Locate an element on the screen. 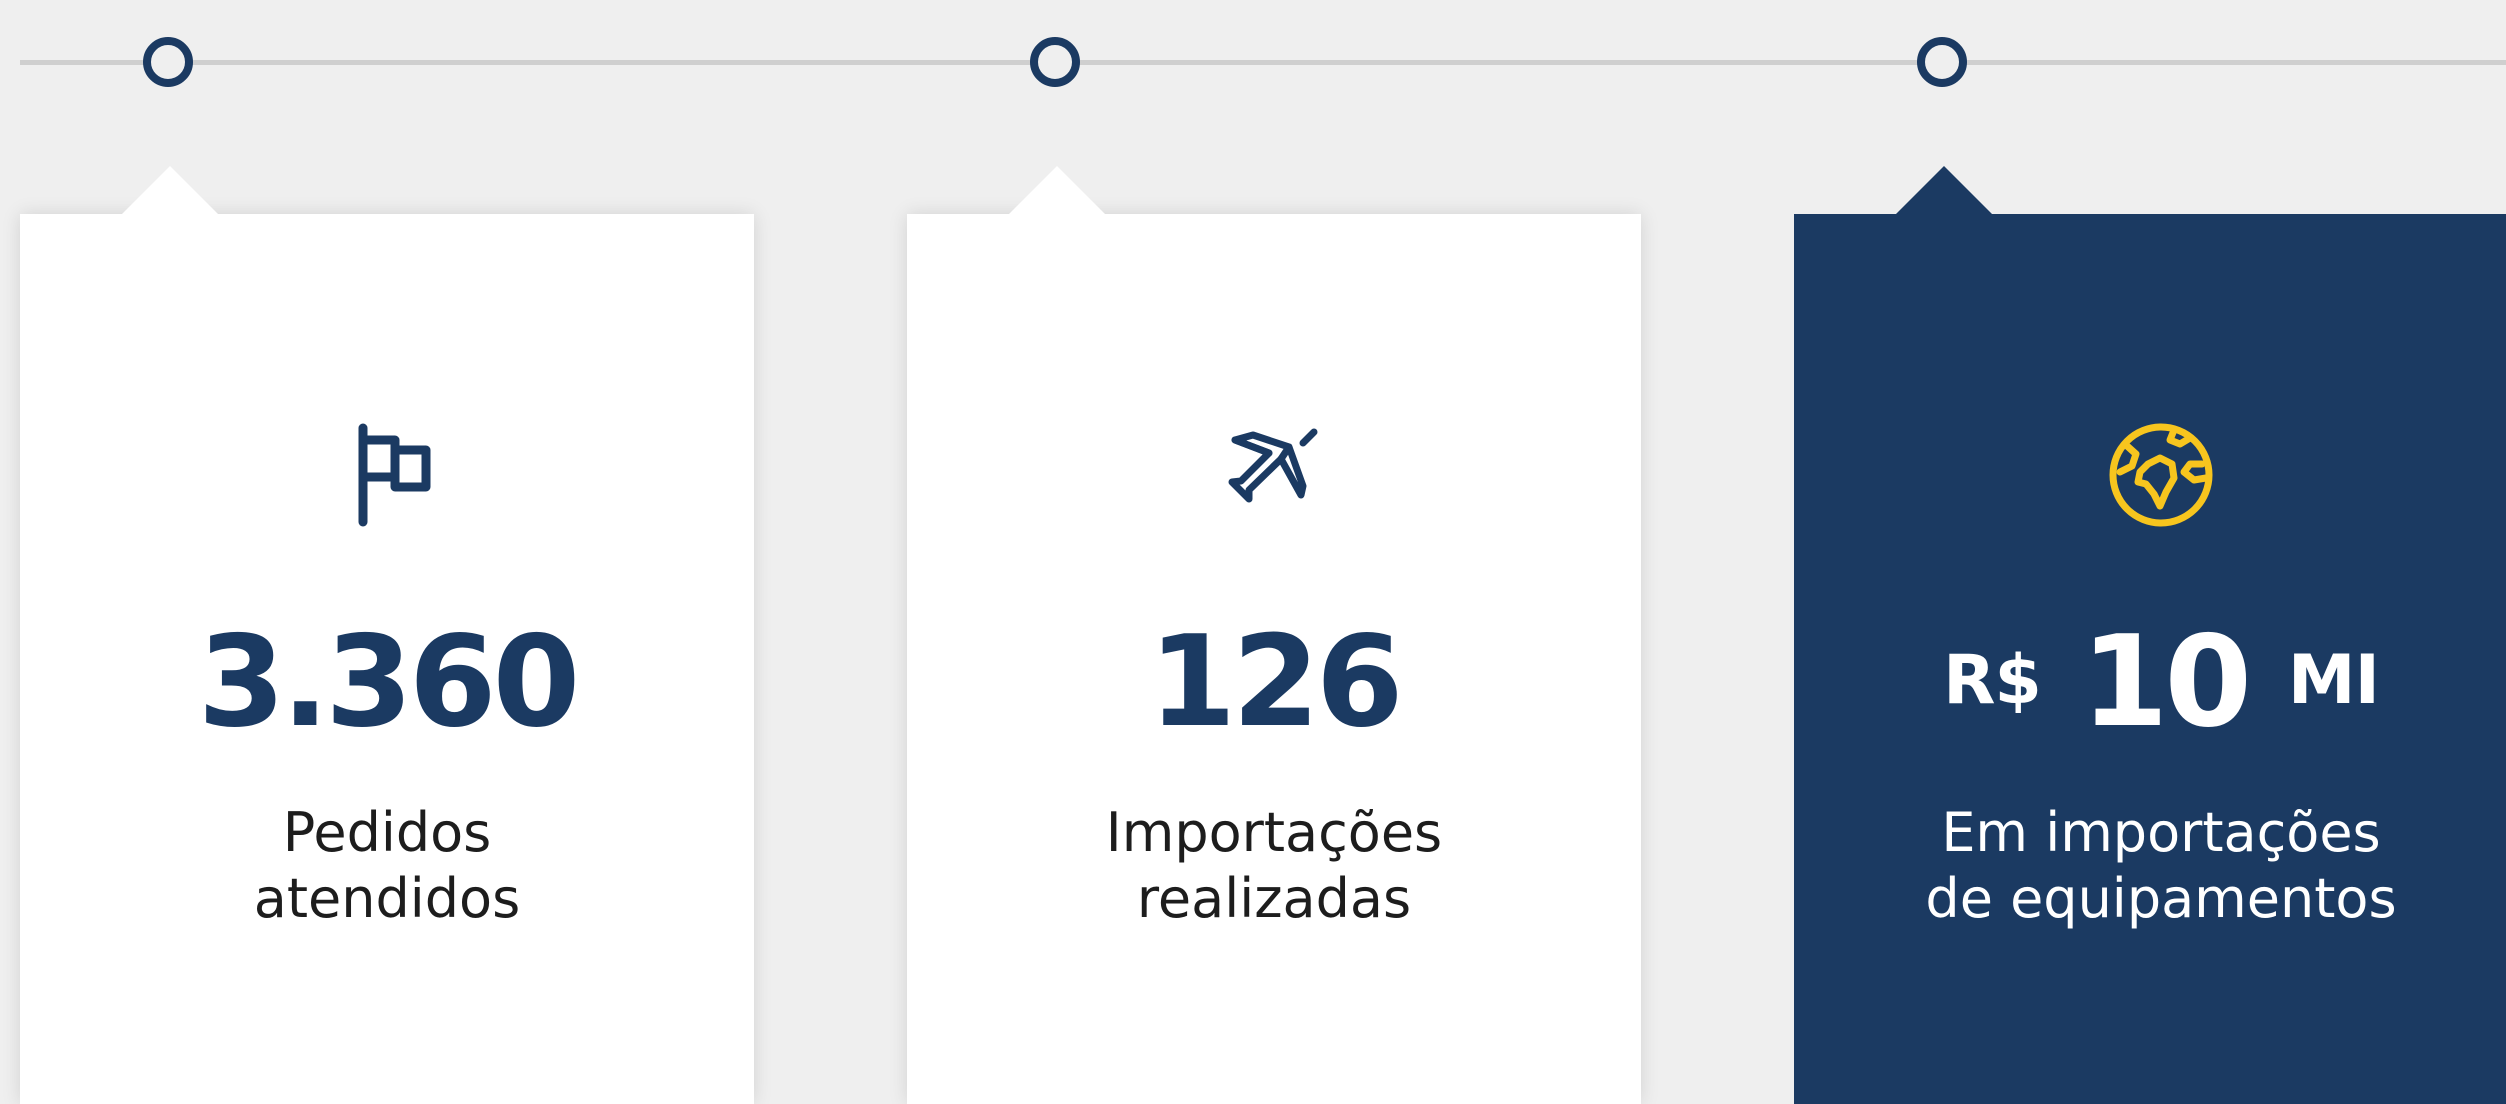 The image size is (2506, 1104). stat-value: 126 is located at coordinates (1275, 681).